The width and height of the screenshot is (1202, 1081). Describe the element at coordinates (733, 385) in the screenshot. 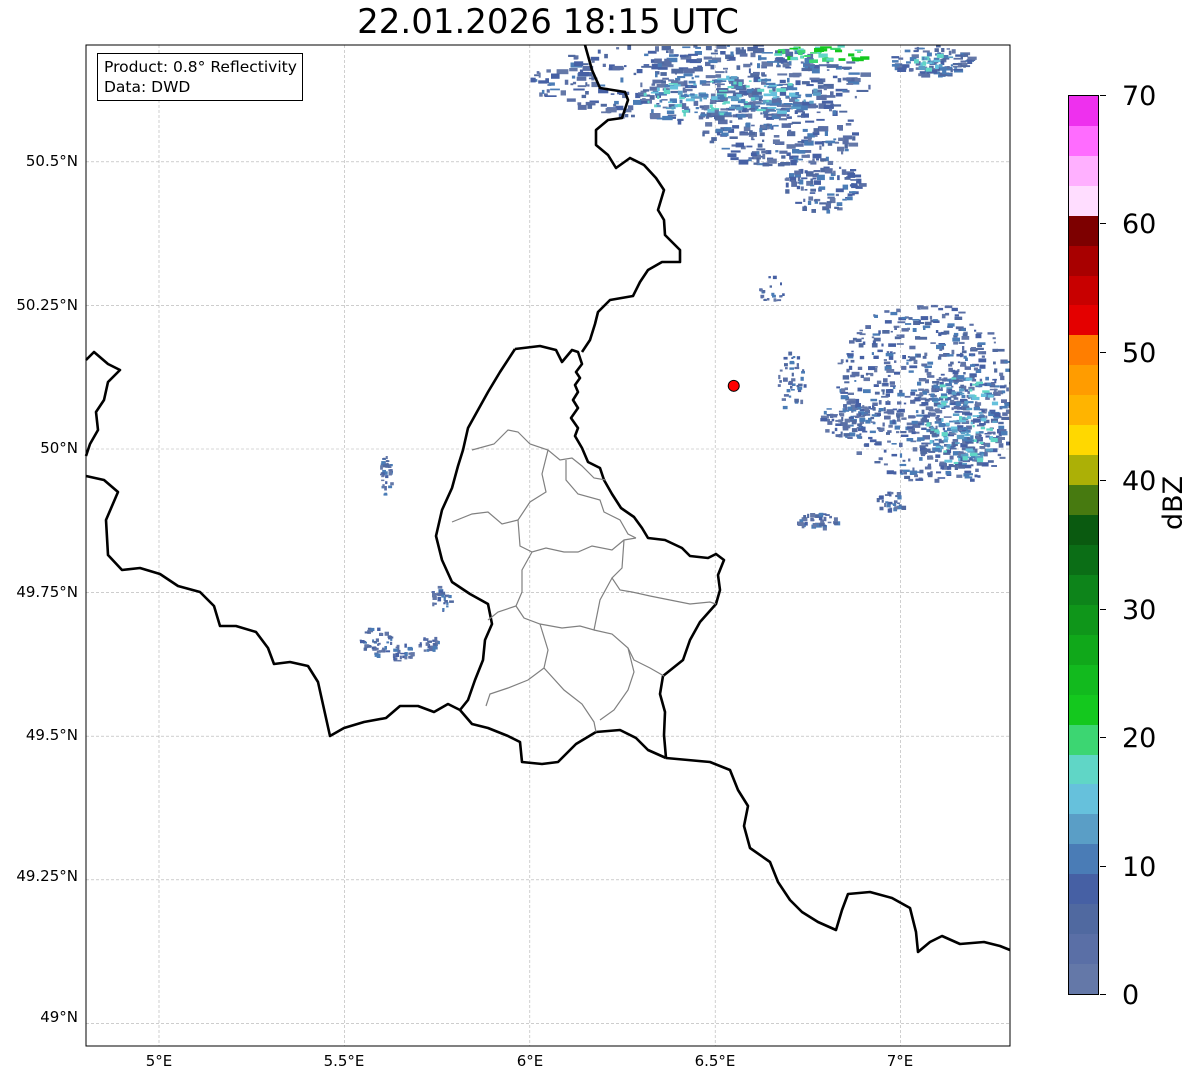

I see `radar-site-marker` at that location.